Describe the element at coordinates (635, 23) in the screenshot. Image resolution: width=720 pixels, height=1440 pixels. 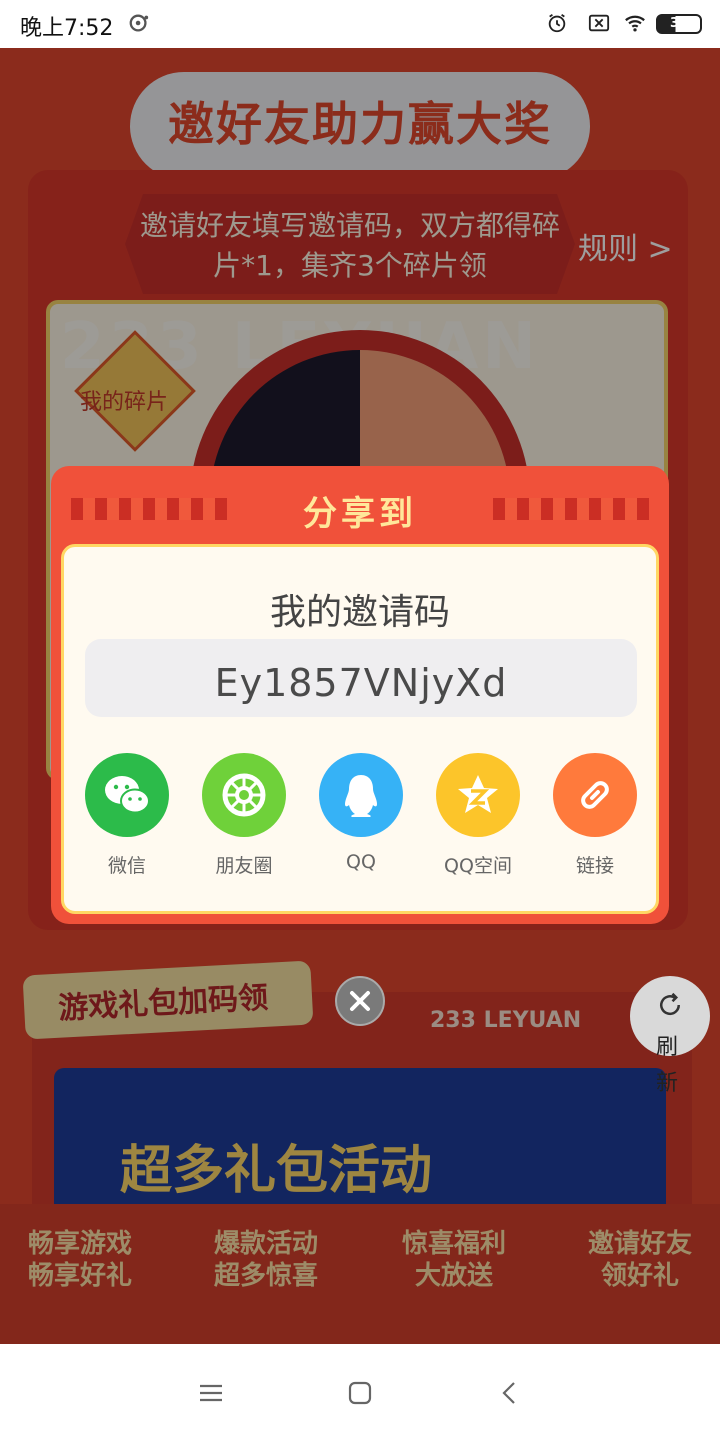
I see `wifi-icon` at that location.